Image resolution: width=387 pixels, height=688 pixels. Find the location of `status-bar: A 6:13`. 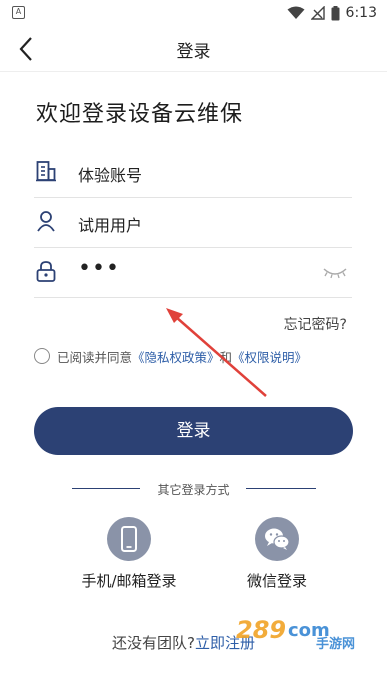

status-bar: A 6:13 is located at coordinates (193, 13).